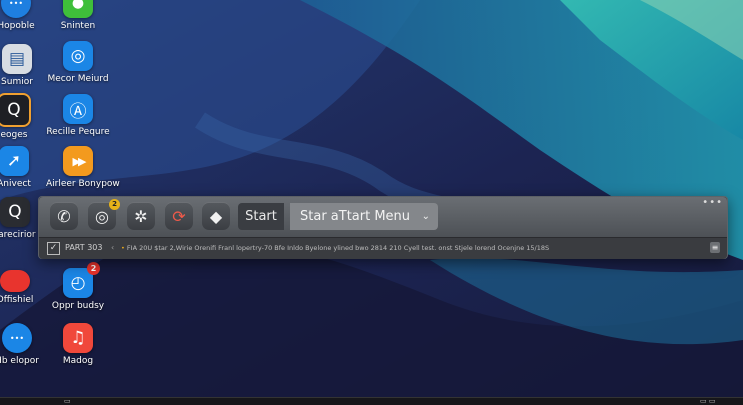 Image resolution: width=743 pixels, height=405 pixels. I want to click on taskbar: ▭ ▭ ▭, so click(371, 401).